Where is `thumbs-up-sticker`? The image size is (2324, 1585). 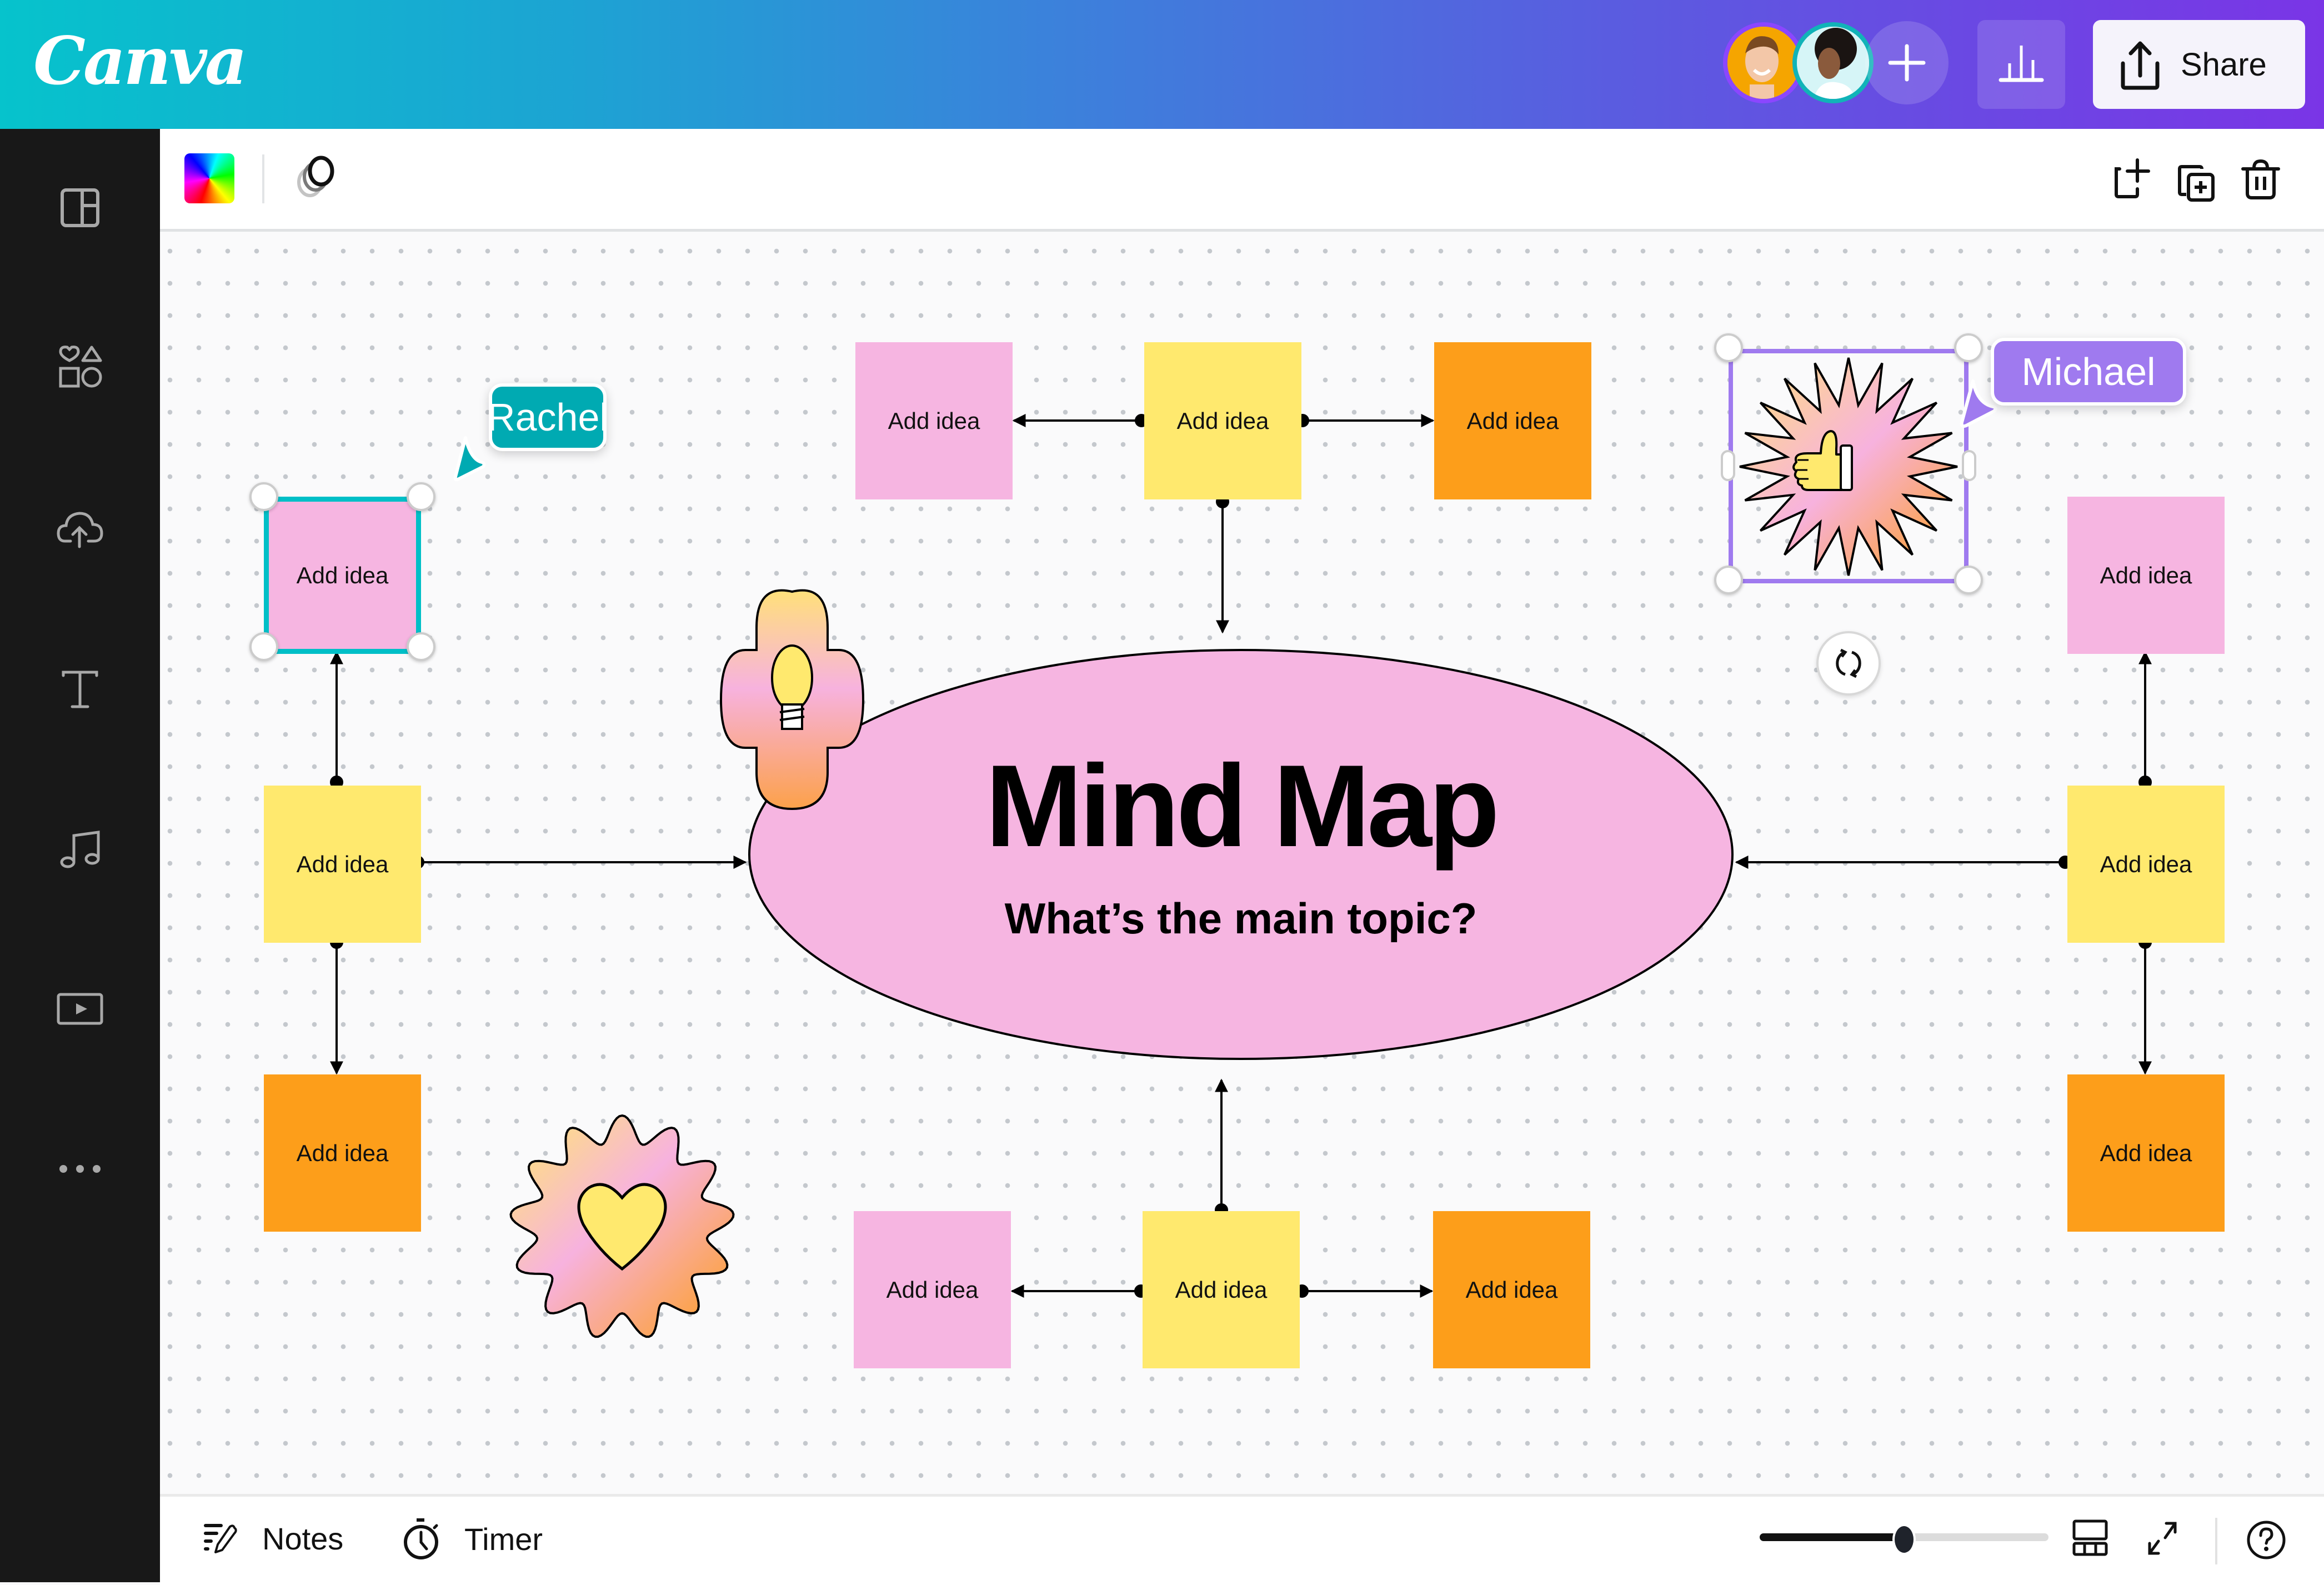 thumbs-up-sticker is located at coordinates (1848, 467).